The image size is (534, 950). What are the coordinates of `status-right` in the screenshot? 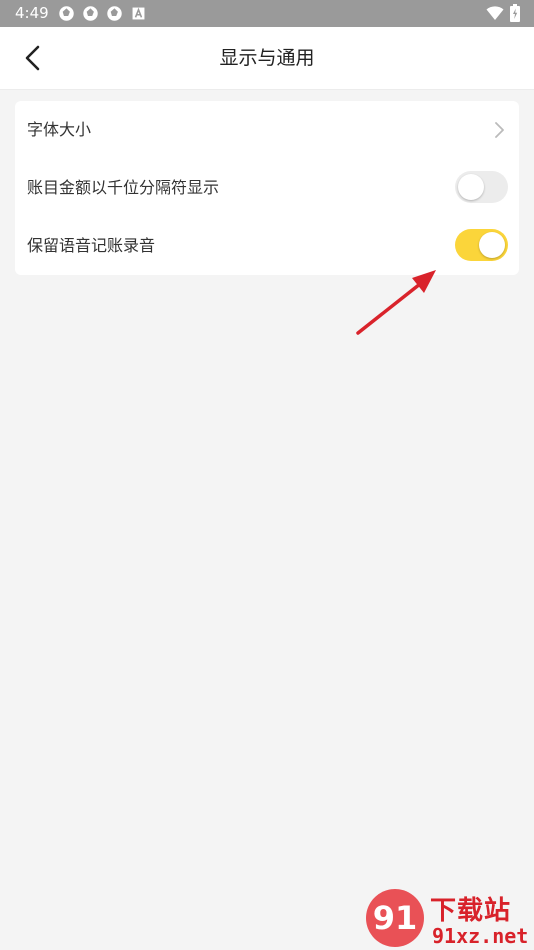 It's located at (503, 13).